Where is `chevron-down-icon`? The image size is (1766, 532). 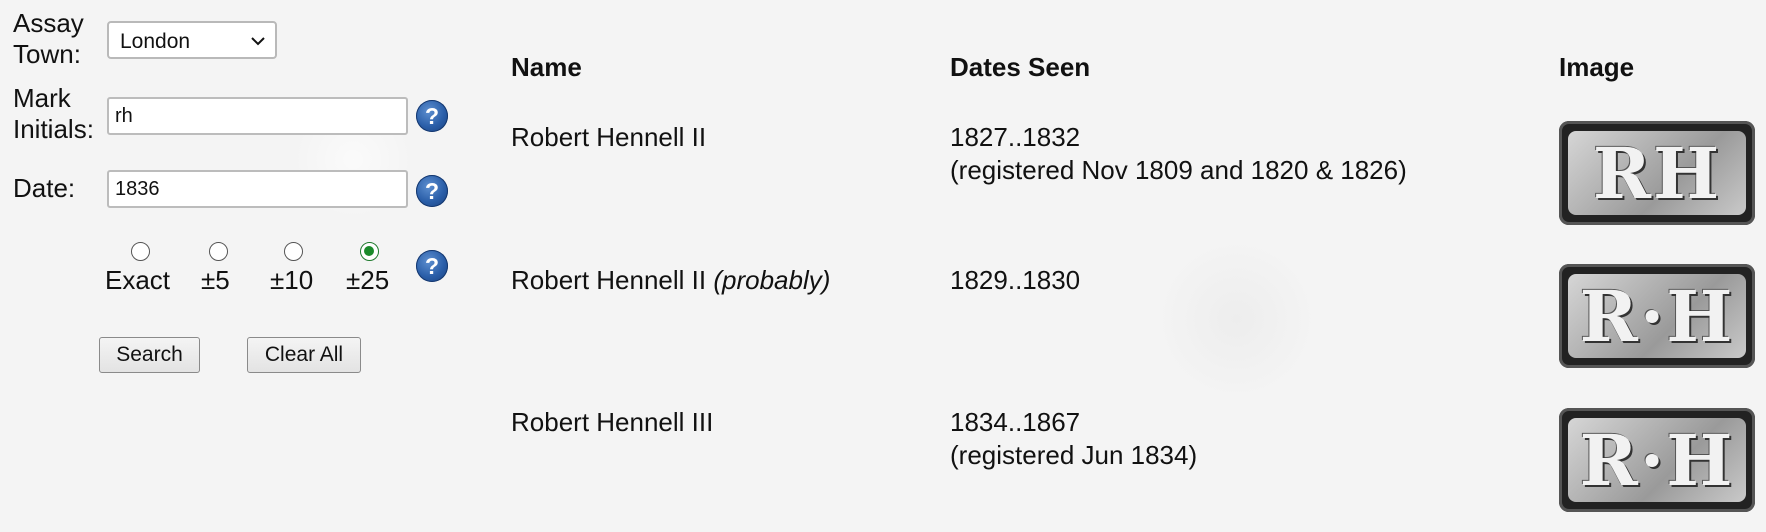 chevron-down-icon is located at coordinates (258, 41).